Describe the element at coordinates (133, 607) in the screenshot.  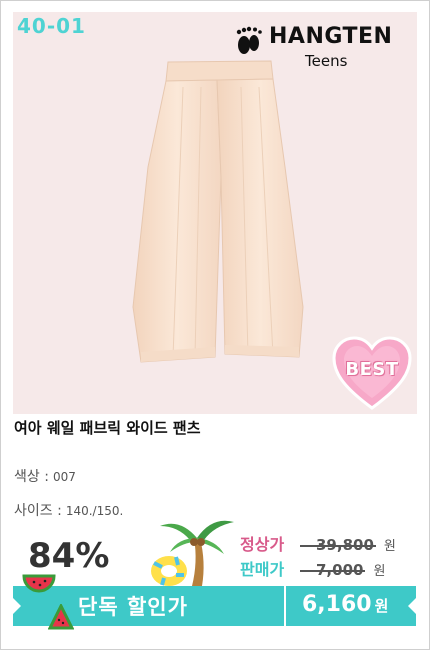
I see `promo-label: 단독 할인가` at that location.